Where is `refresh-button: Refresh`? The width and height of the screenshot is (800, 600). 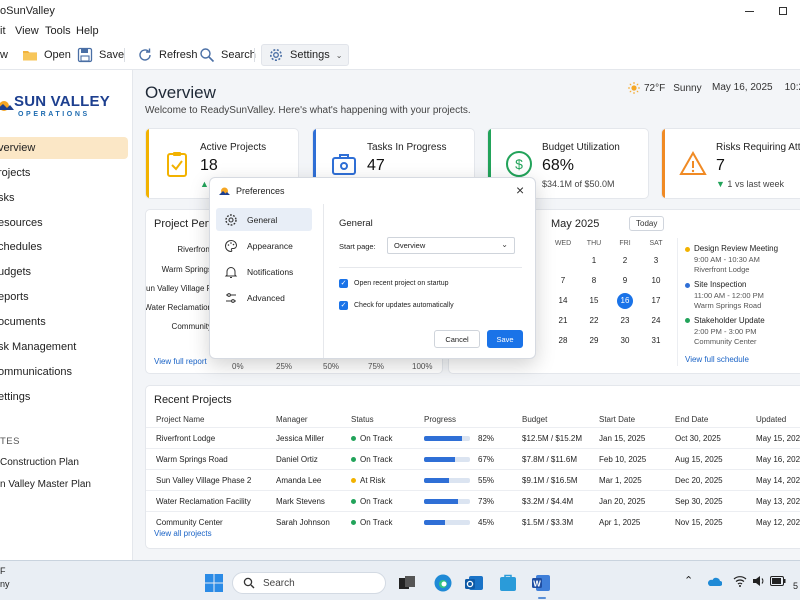 refresh-button: Refresh is located at coordinates (167, 55).